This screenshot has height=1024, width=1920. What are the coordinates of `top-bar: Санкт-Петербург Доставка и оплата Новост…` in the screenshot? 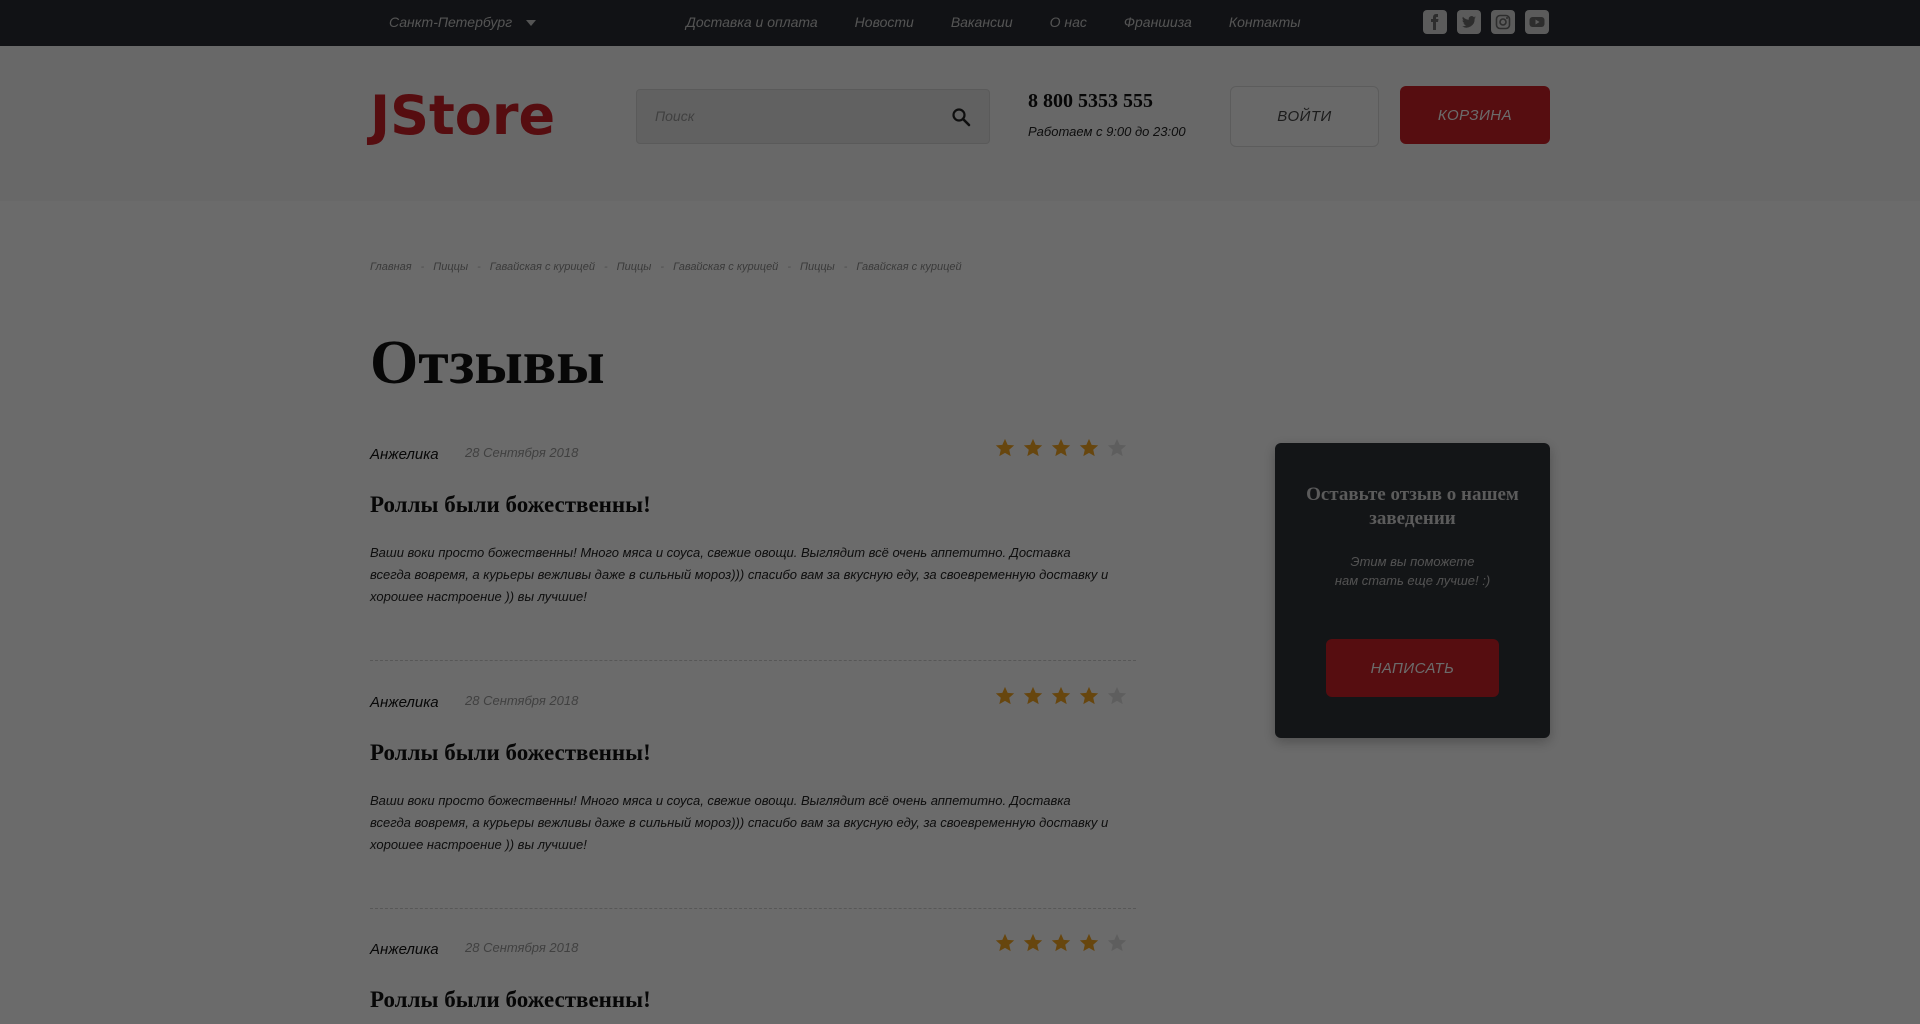 It's located at (960, 23).